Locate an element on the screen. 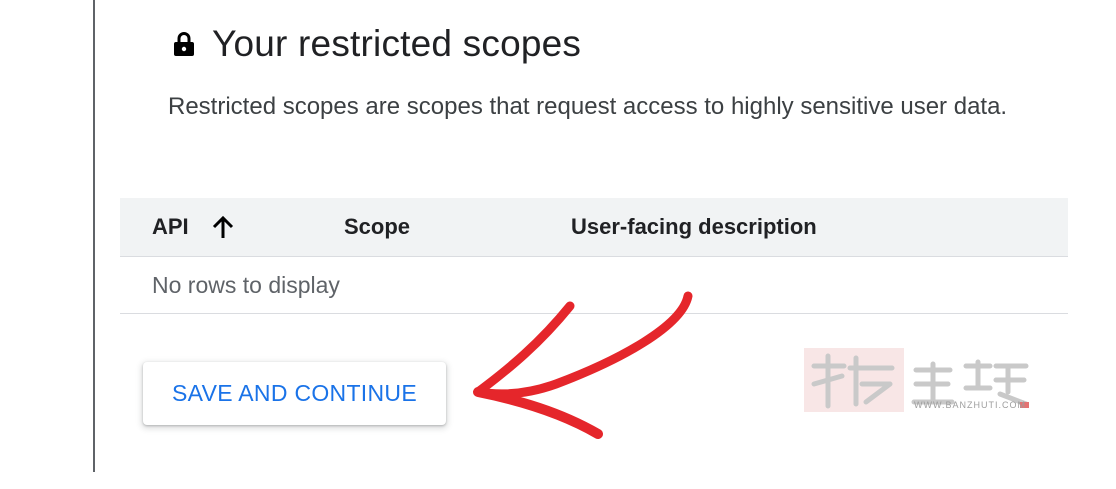 This screenshot has height=489, width=1116. column-header-api: API is located at coordinates (170, 227).